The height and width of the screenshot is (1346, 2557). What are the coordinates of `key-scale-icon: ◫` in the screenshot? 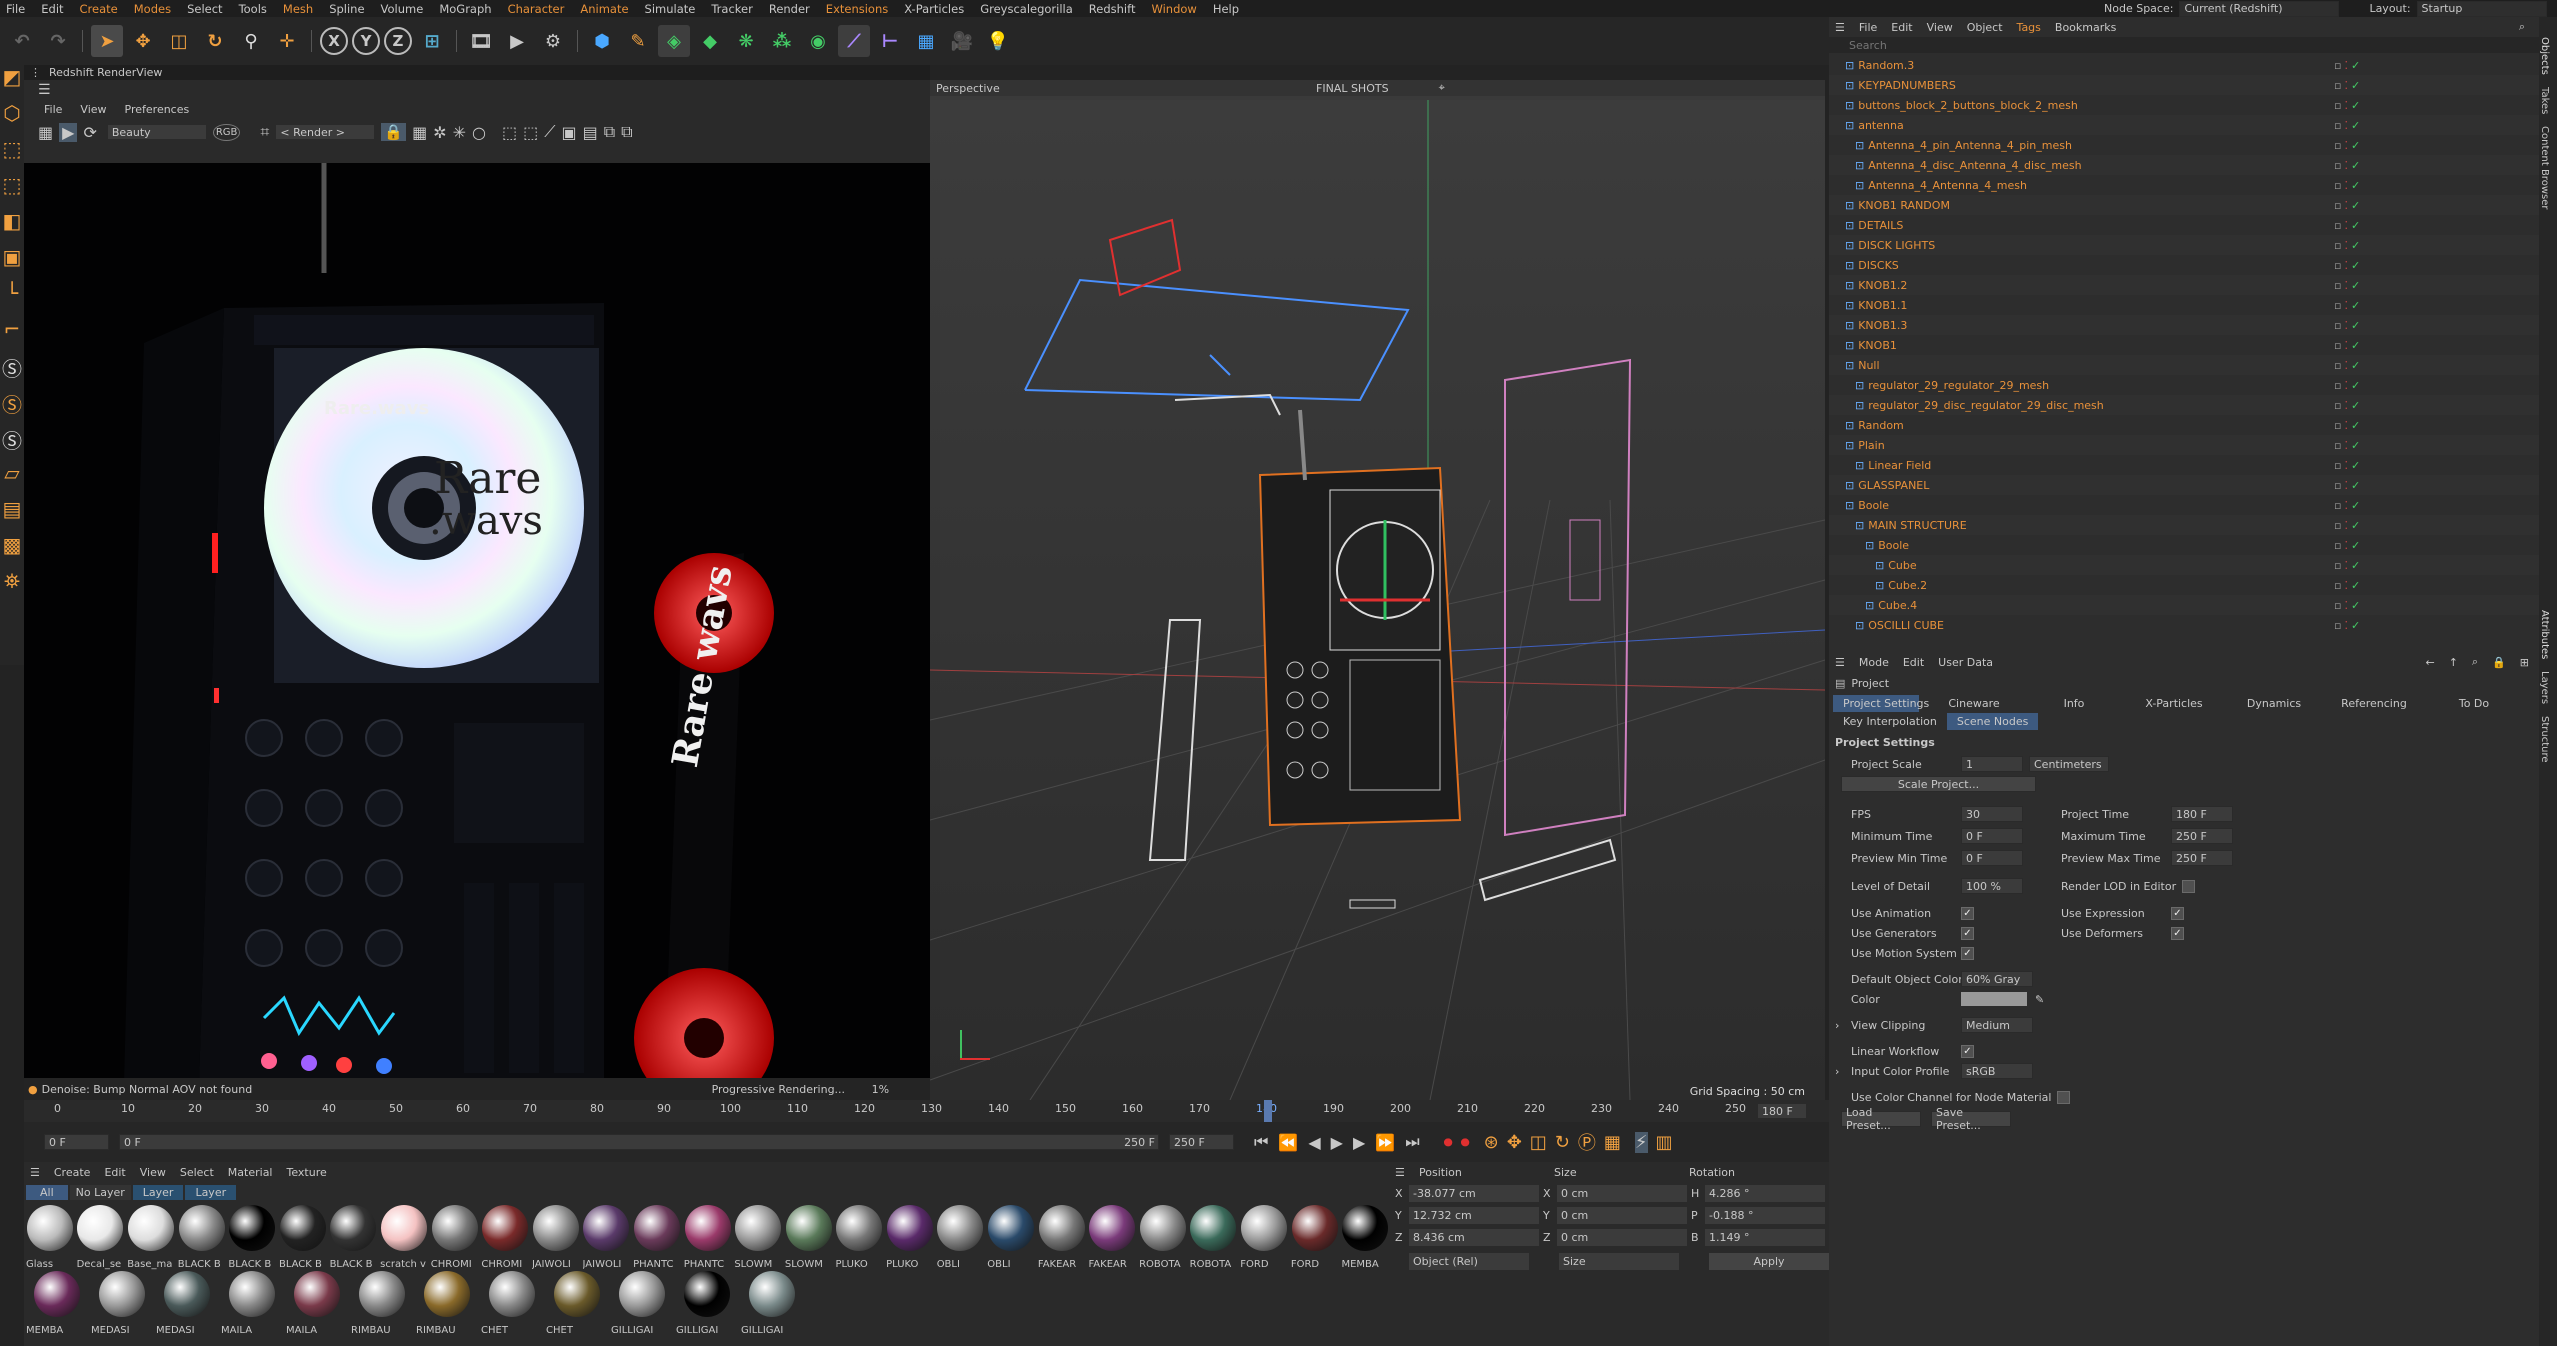 It's located at (1538, 1142).